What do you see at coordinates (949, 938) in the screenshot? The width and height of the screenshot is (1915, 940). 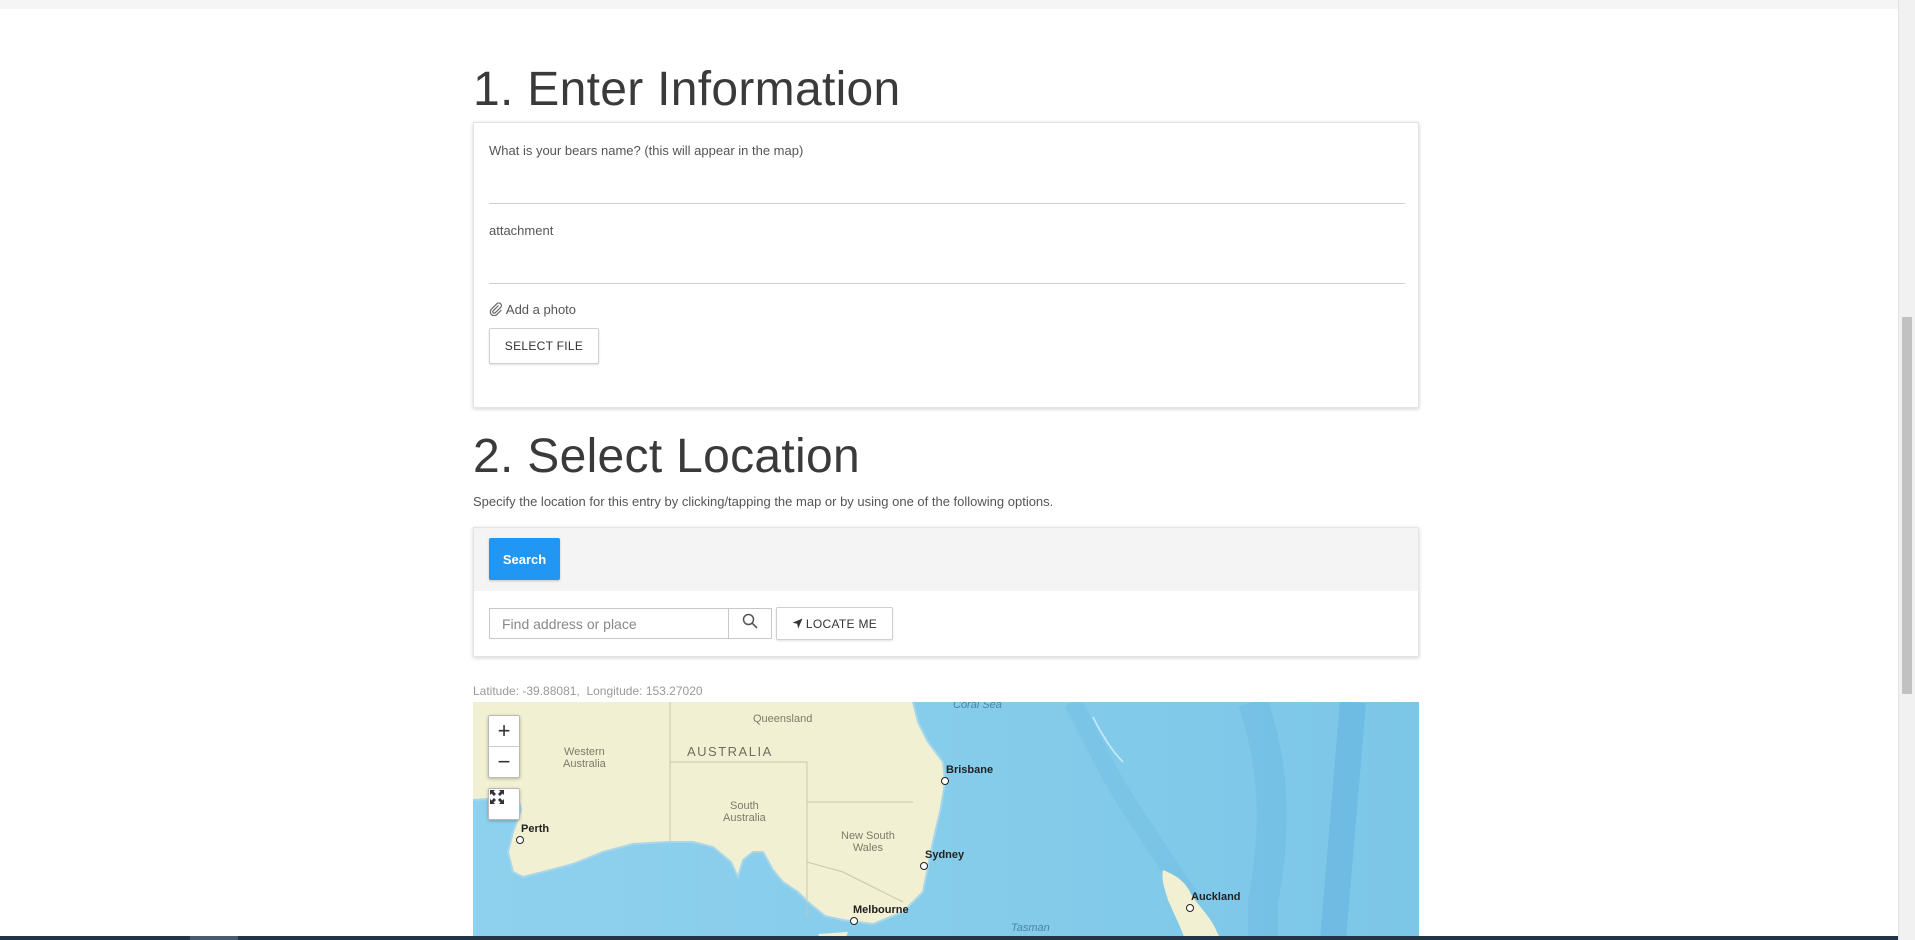 I see `bottom-taskbar-strip` at bounding box center [949, 938].